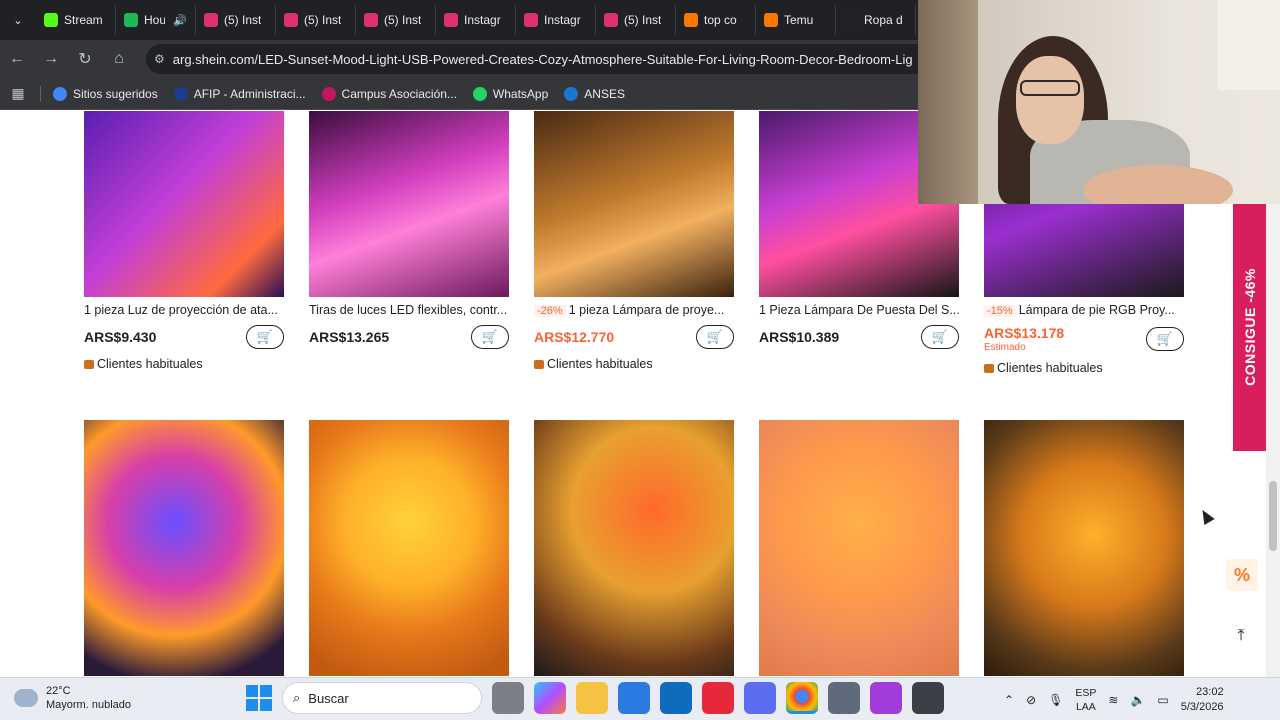 The width and height of the screenshot is (1280, 720). Describe the element at coordinates (876, 20) in the screenshot. I see `browser-tab: Ropa d` at that location.